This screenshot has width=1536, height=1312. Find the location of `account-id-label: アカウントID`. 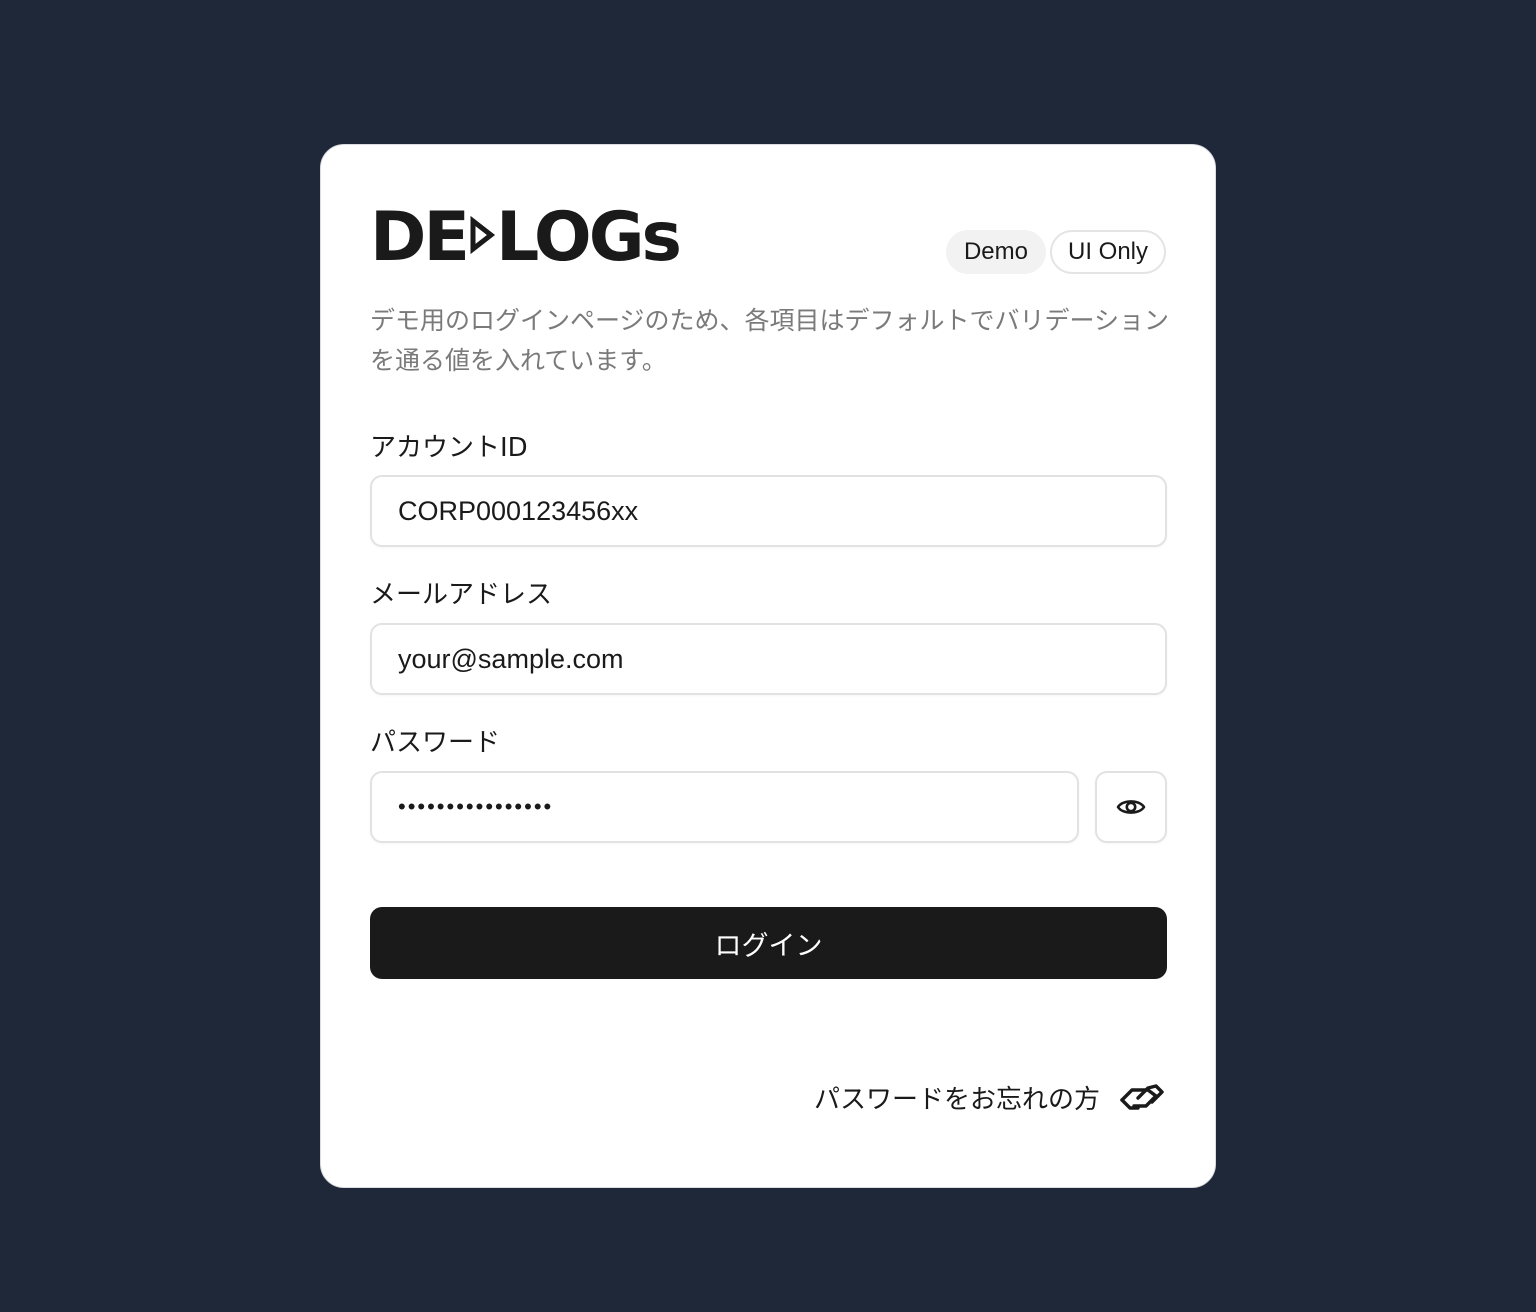

account-id-label: アカウントID is located at coordinates (449, 448).